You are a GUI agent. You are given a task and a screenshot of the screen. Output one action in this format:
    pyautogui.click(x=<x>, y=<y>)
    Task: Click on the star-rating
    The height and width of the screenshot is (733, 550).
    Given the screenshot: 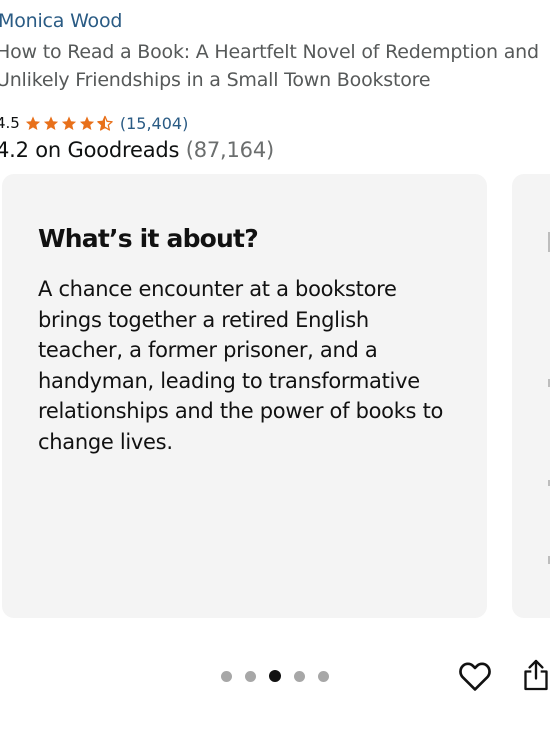 What is the action you would take?
    pyautogui.click(x=69, y=123)
    